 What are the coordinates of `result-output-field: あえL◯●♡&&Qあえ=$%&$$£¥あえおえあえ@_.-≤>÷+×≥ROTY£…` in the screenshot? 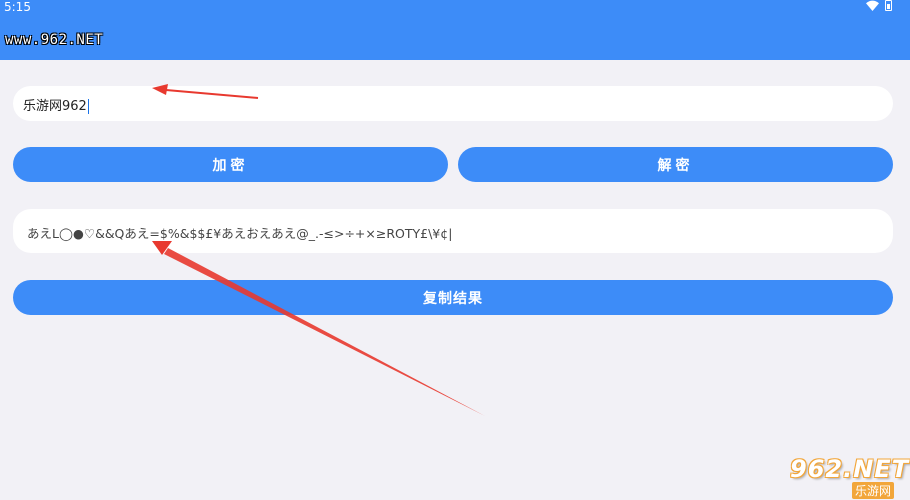 It's located at (453, 231).